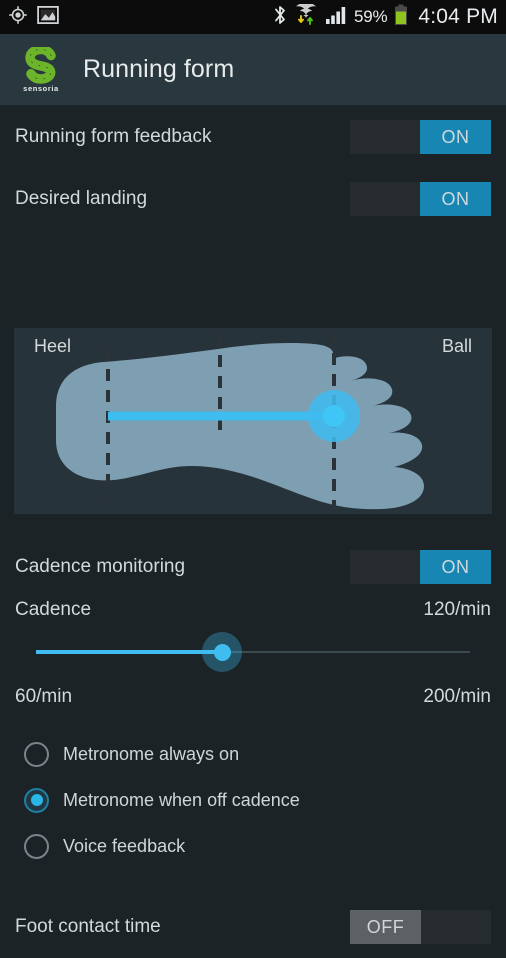 The height and width of the screenshot is (958, 506). I want to click on toggle-thumb: OFF, so click(385, 927).